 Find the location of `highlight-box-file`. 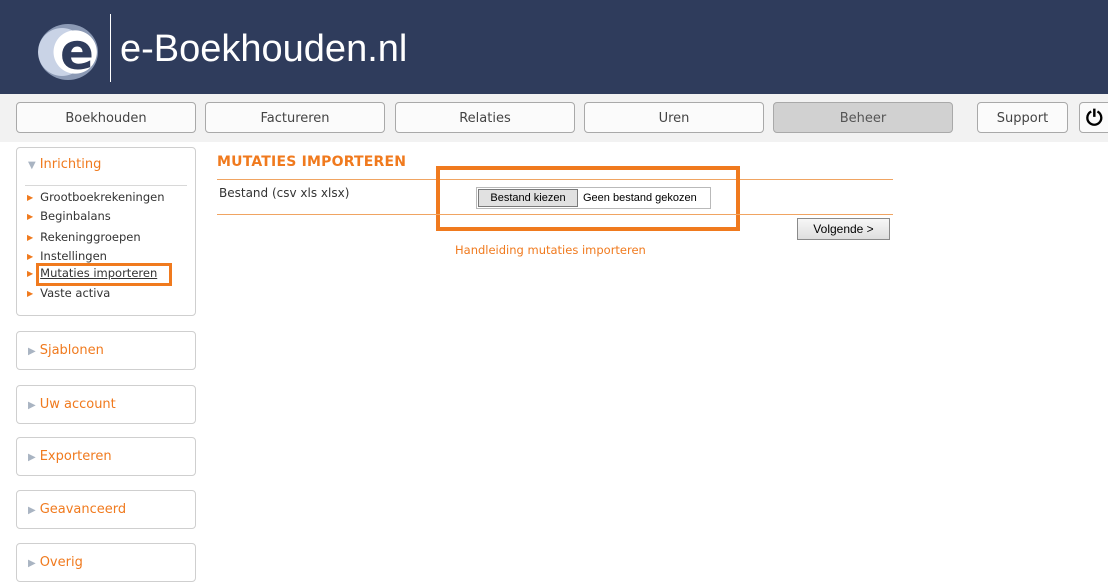

highlight-box-file is located at coordinates (588, 198).